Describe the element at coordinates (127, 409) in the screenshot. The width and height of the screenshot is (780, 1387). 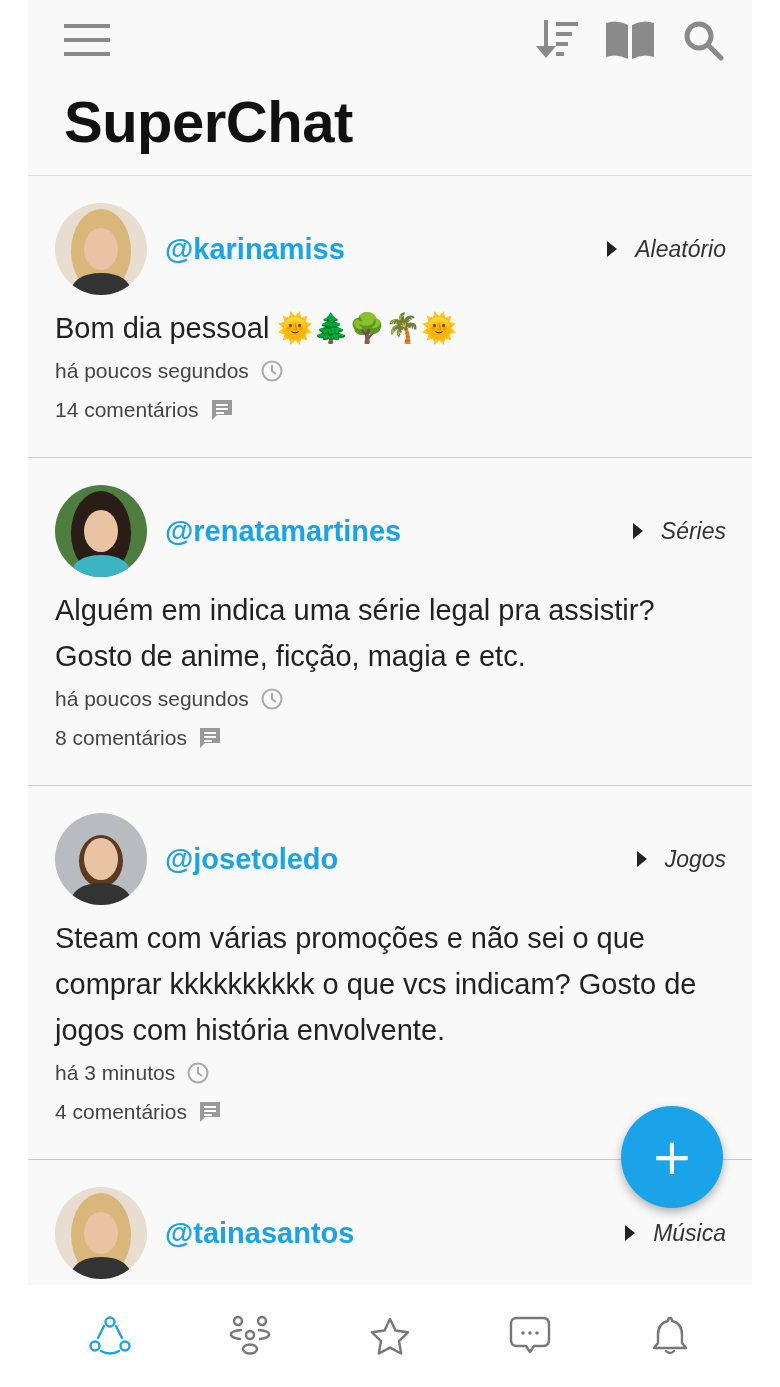
I see `comment-count: 14 comentários` at that location.